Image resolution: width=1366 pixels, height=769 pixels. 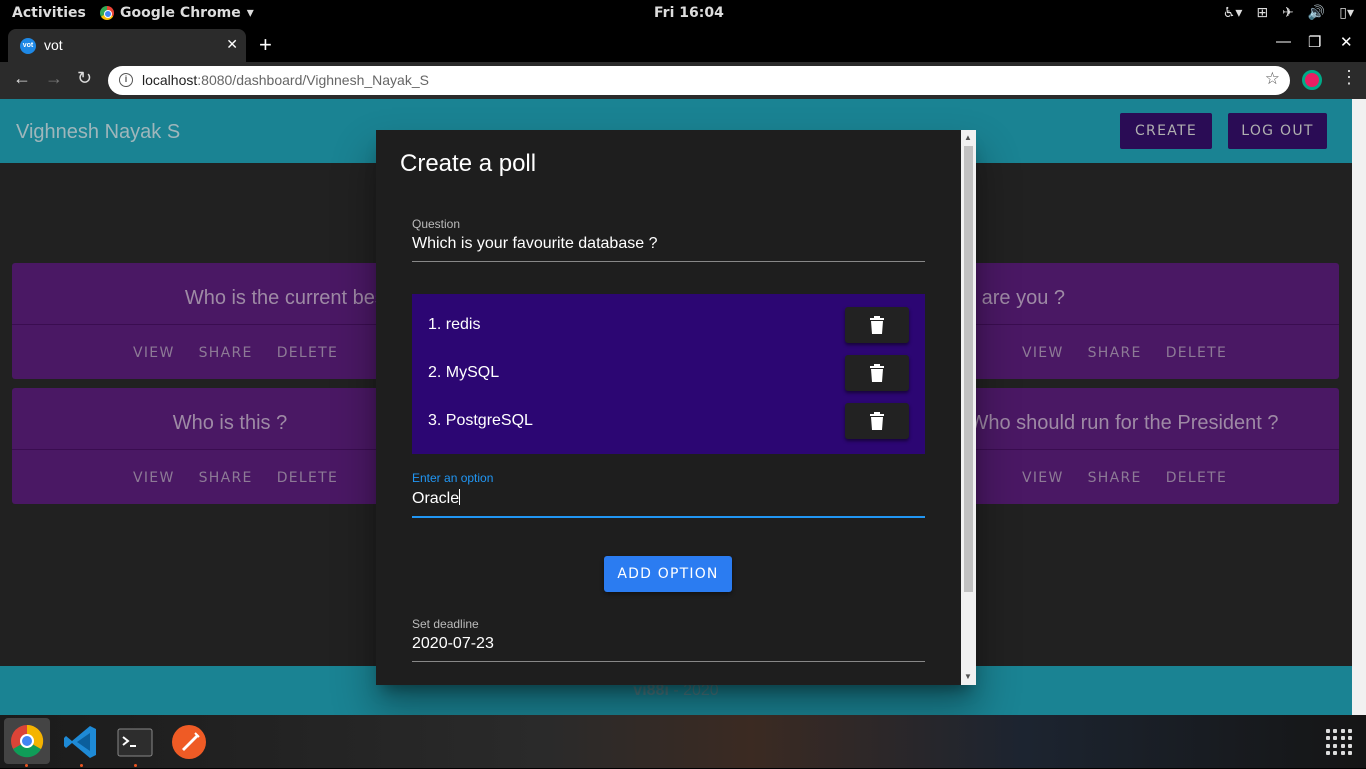 What do you see at coordinates (250, 13) in the screenshot?
I see `chevron-down-icon: ▾` at bounding box center [250, 13].